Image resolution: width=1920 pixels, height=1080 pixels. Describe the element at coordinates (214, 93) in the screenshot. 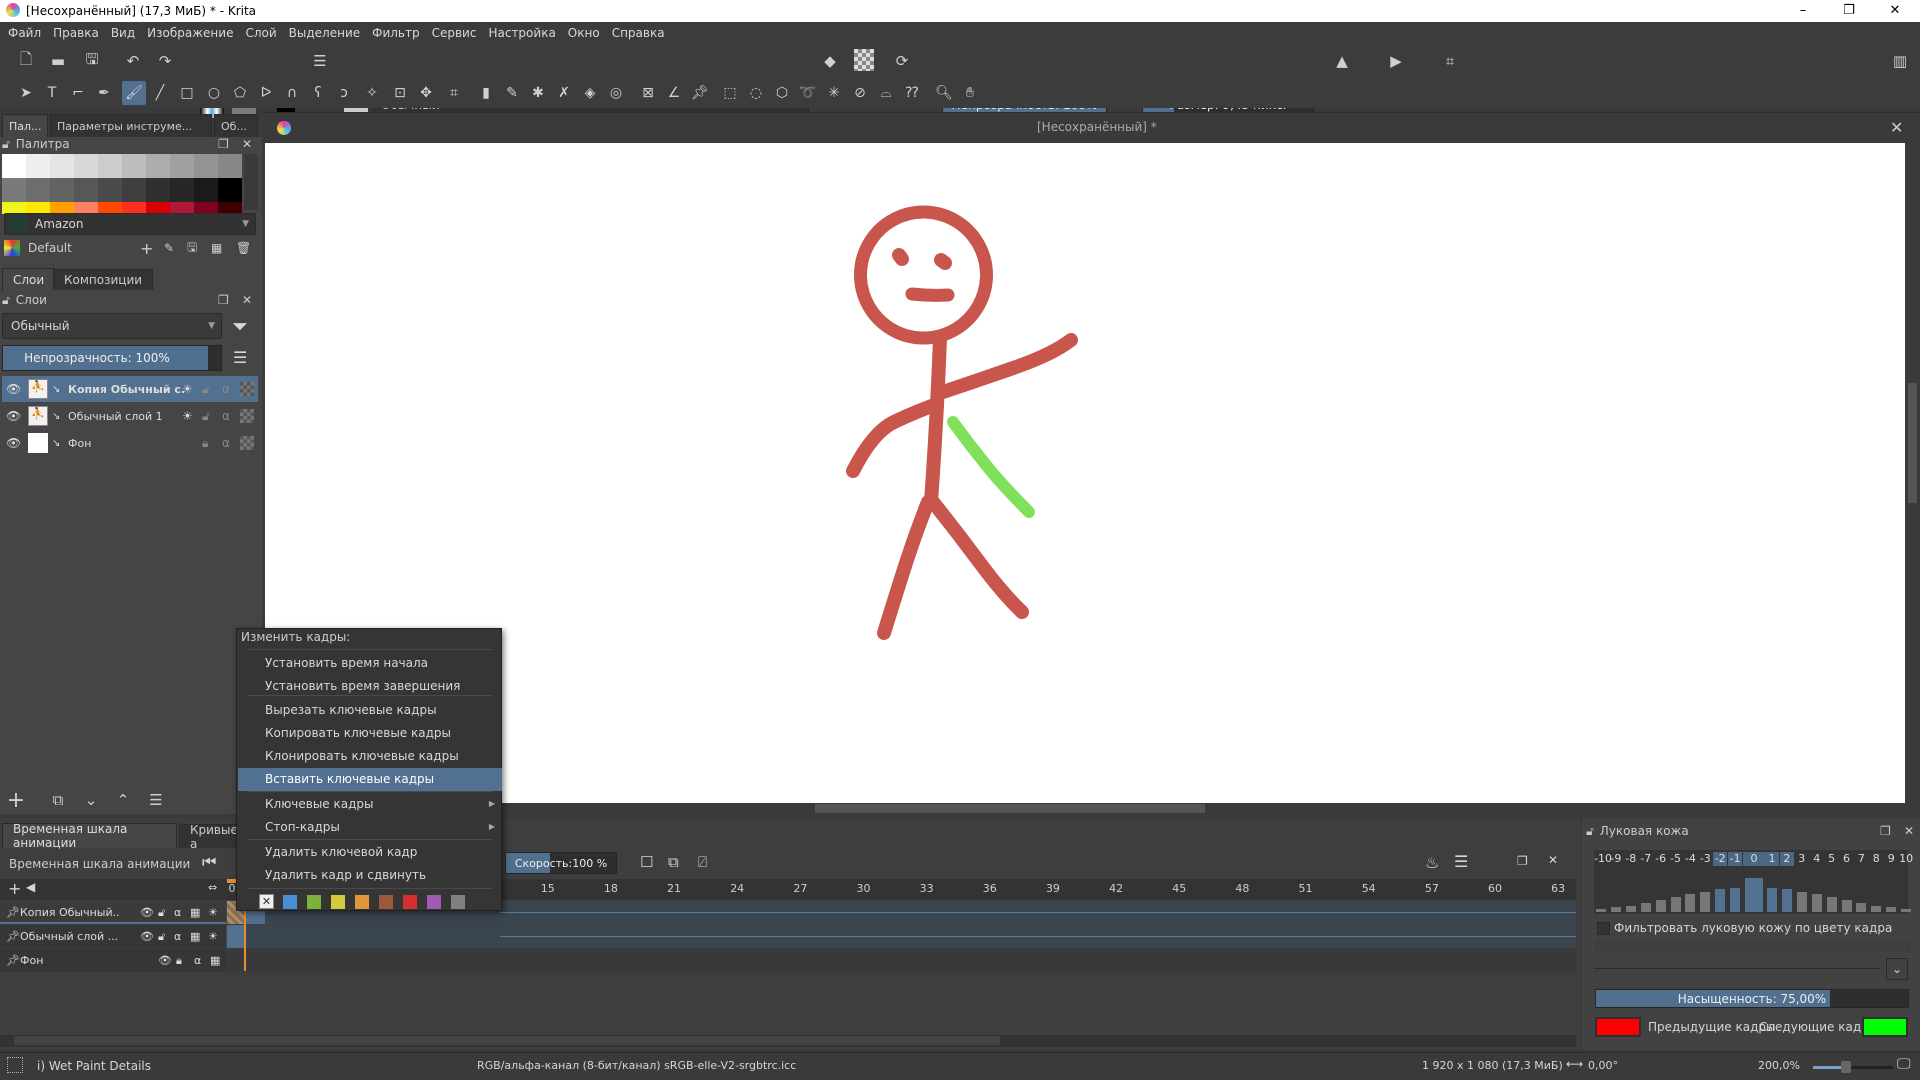

I see `ellipse-tool-icon: ○` at that location.